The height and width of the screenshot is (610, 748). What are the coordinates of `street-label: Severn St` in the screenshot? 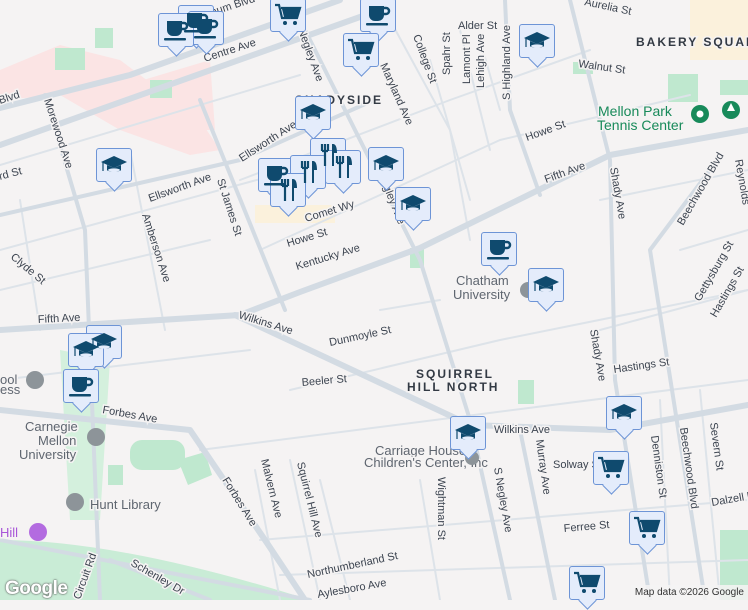 It's located at (716, 447).